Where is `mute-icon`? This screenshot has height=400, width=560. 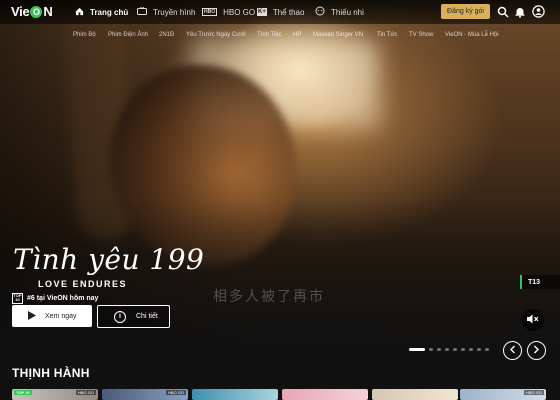
mute-icon is located at coordinates (533, 320).